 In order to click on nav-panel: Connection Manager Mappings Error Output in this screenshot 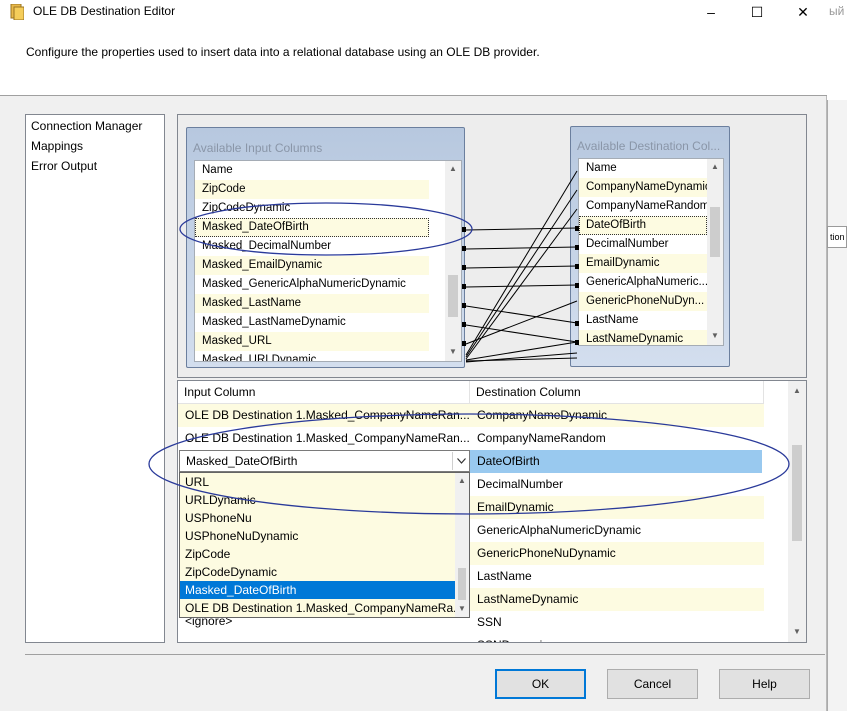, I will do `click(95, 378)`.